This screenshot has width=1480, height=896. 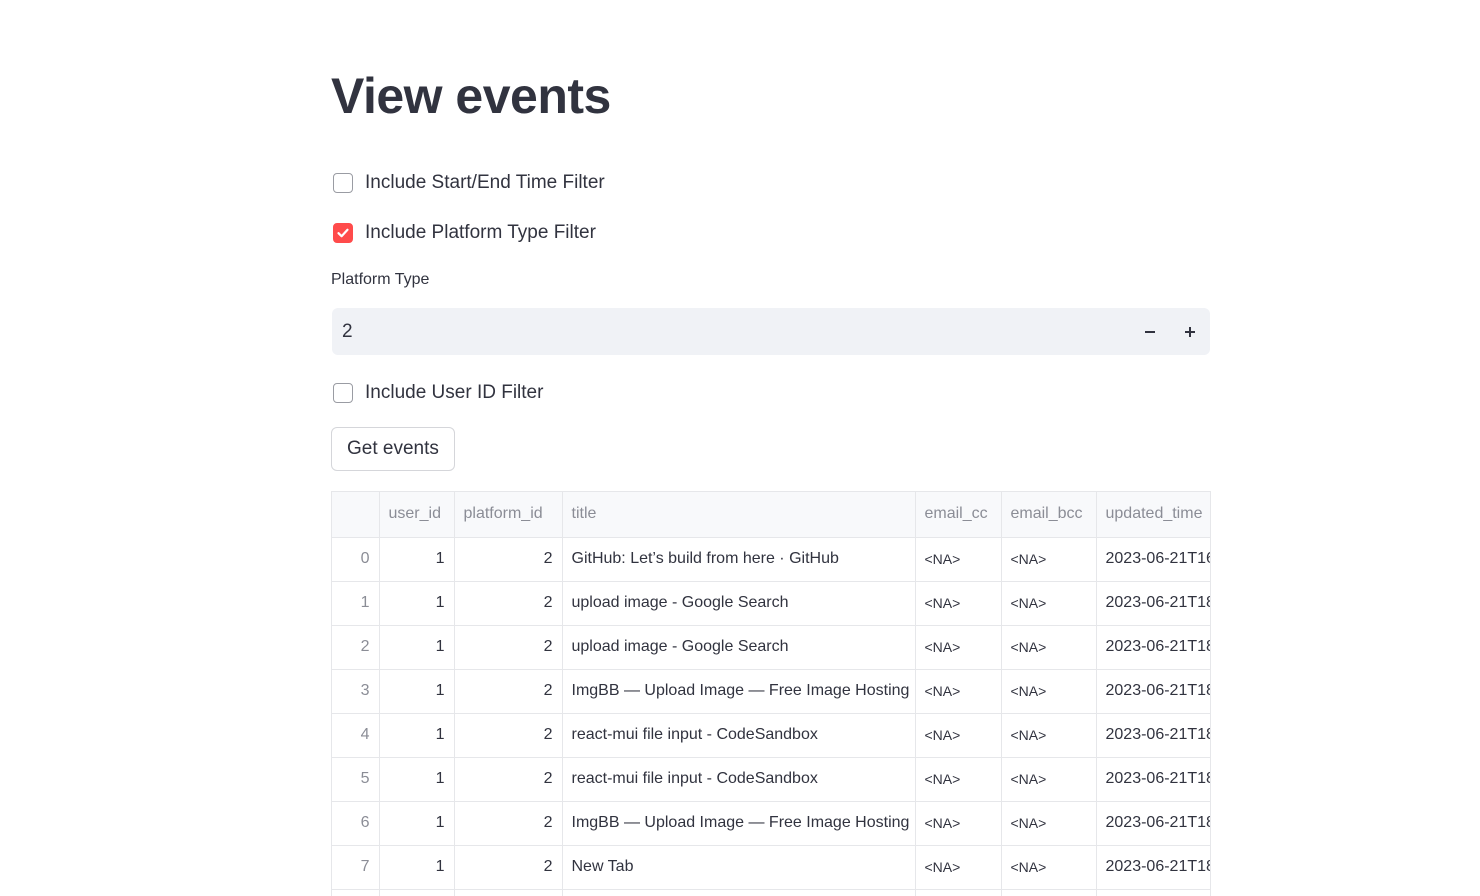 What do you see at coordinates (1049, 515) in the screenshot?
I see `column-header-email-bcc: email_bcc` at bounding box center [1049, 515].